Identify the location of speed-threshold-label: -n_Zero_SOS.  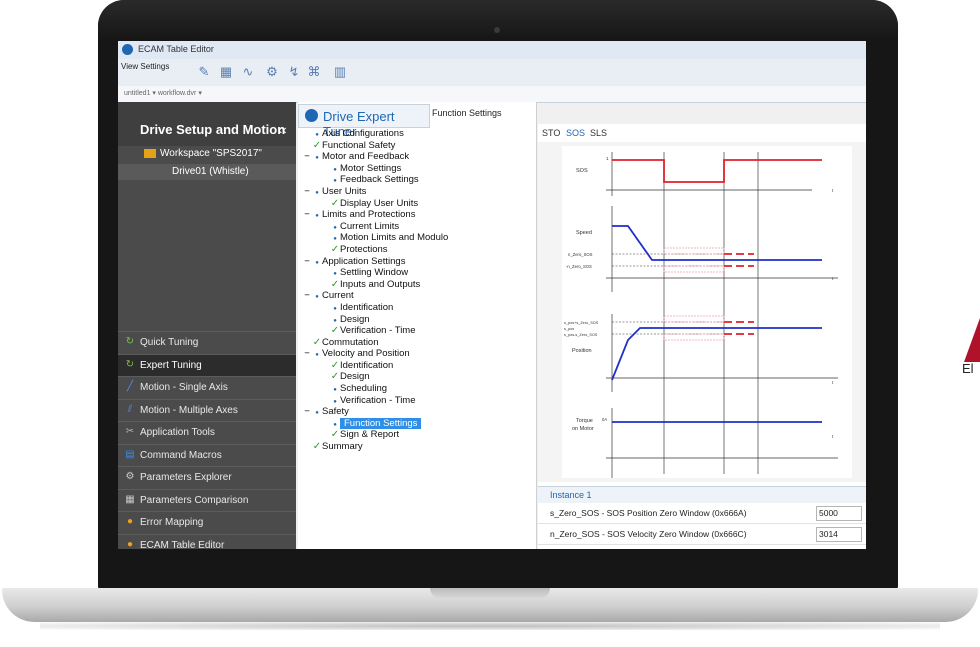
(579, 266).